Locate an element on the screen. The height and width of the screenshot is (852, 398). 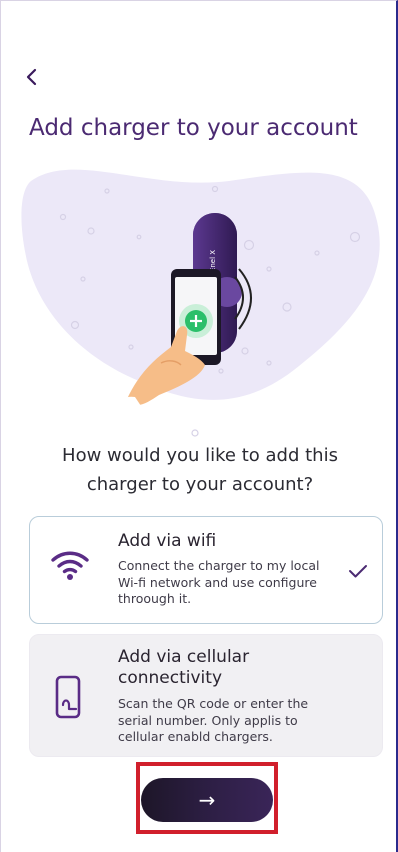
chevron-left-icon is located at coordinates (31, 77).